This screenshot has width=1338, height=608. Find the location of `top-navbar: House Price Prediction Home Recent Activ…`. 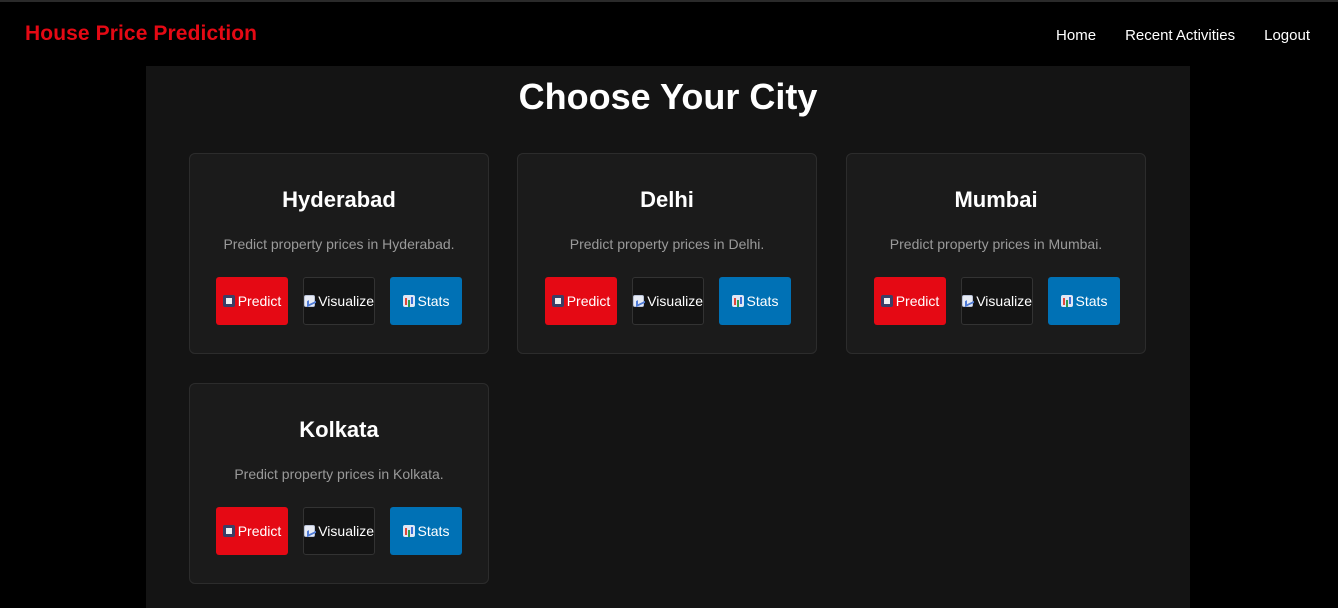

top-navbar: House Price Prediction Home Recent Activ… is located at coordinates (669, 33).